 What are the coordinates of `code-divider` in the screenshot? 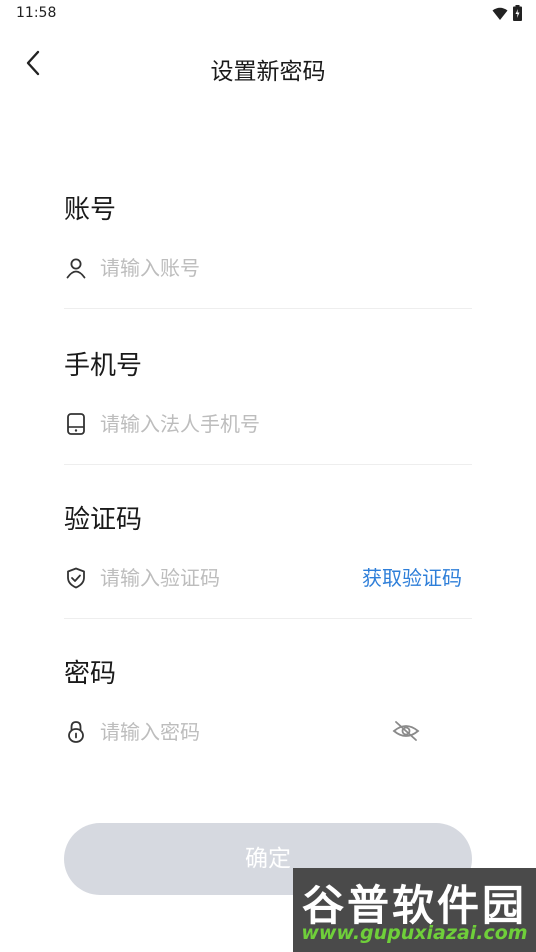 It's located at (268, 618).